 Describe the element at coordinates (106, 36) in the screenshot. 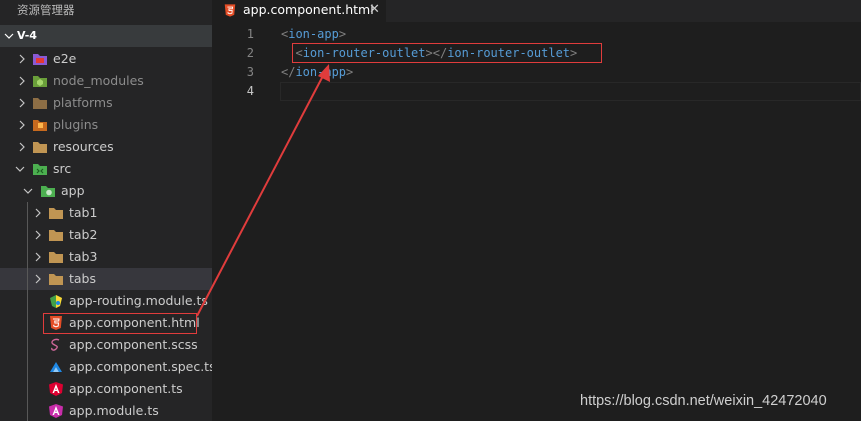

I see `workspace-section-header: V-4` at that location.